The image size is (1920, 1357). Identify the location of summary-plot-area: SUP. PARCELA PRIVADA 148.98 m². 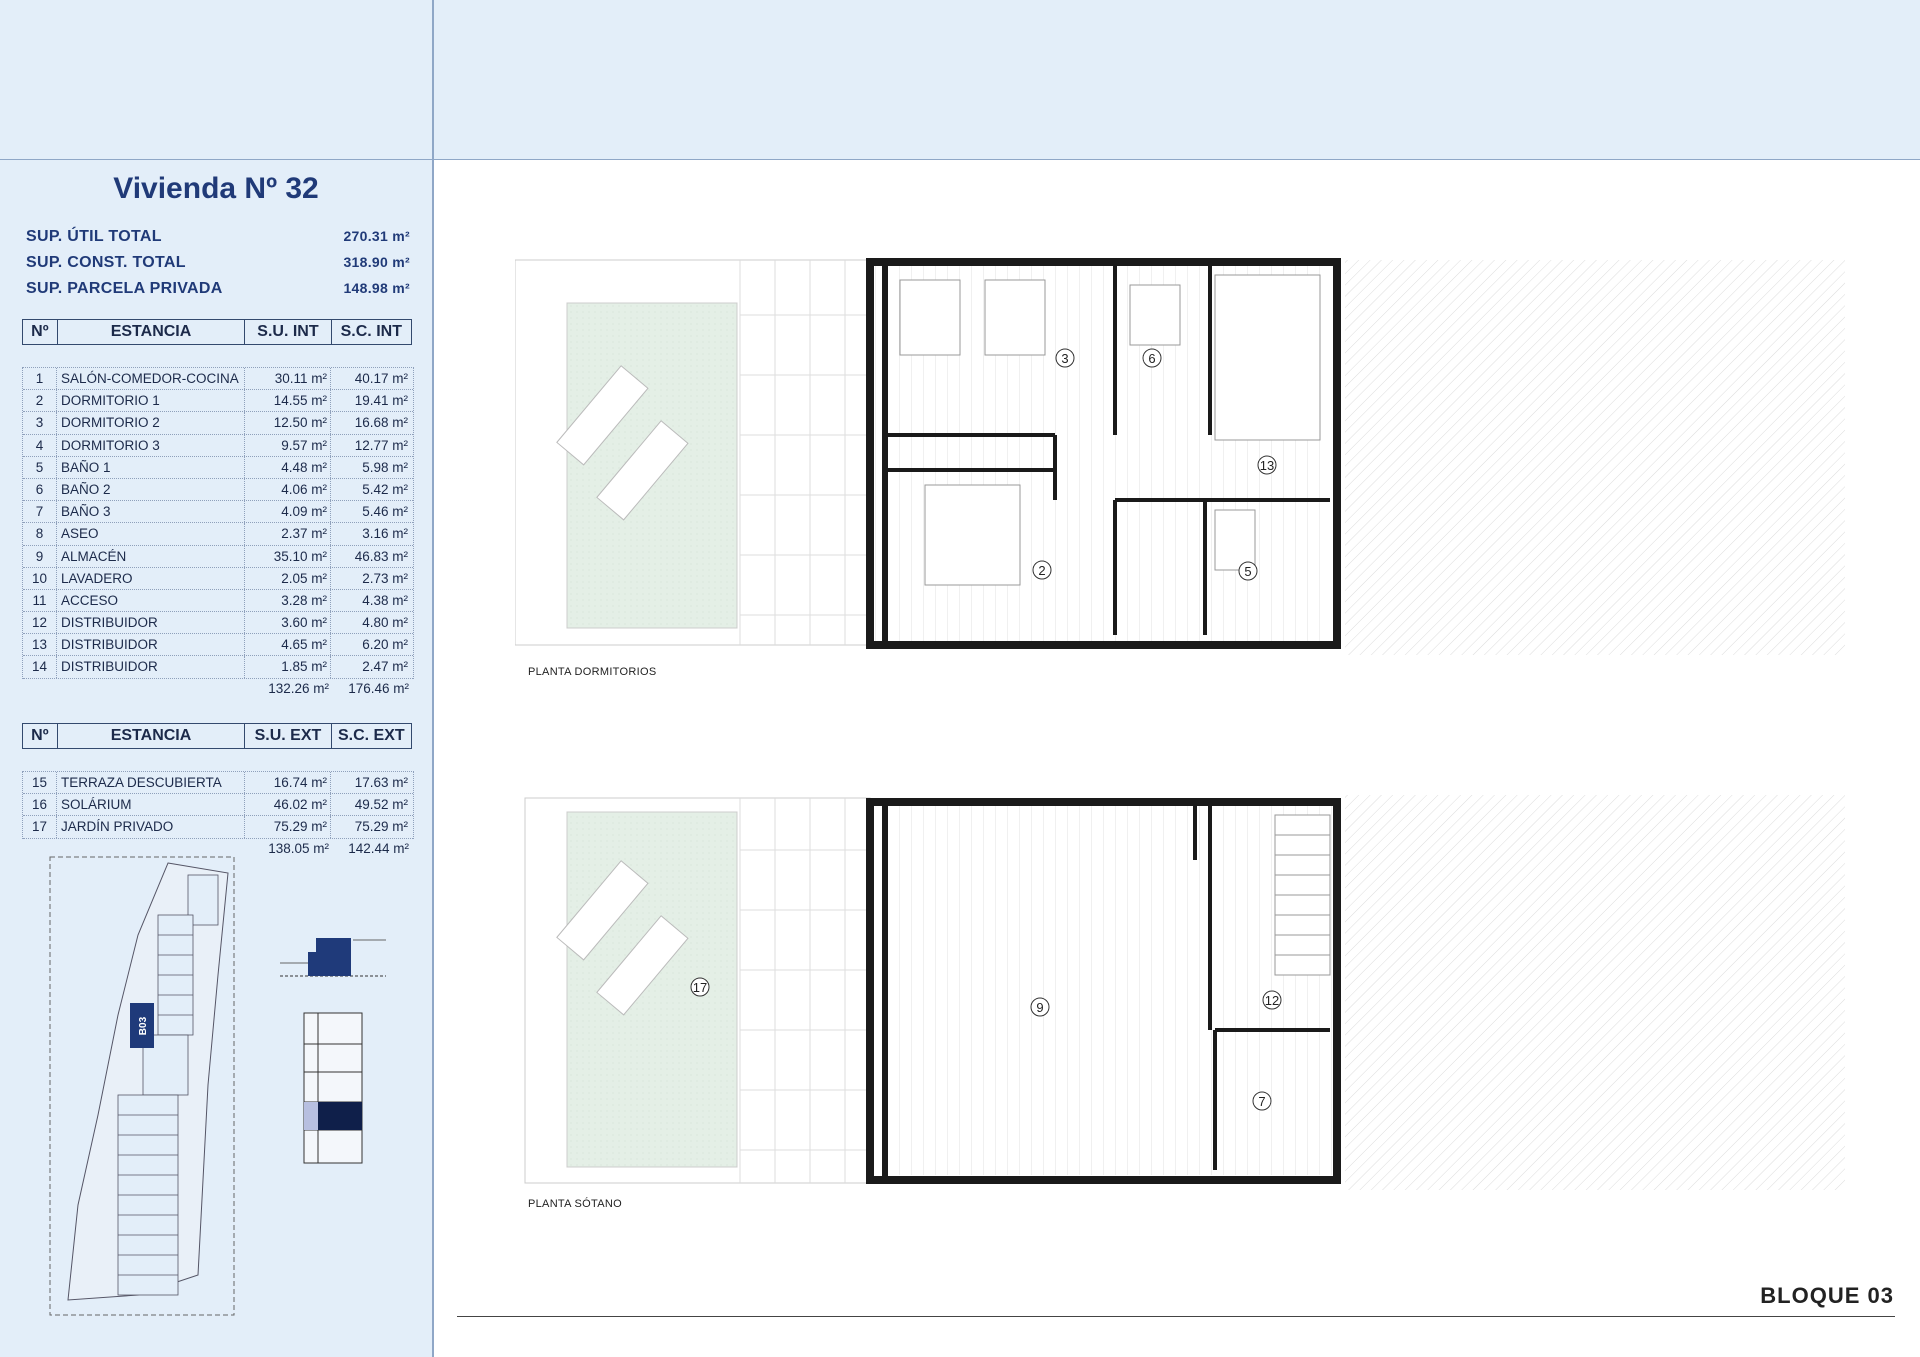
(218, 289).